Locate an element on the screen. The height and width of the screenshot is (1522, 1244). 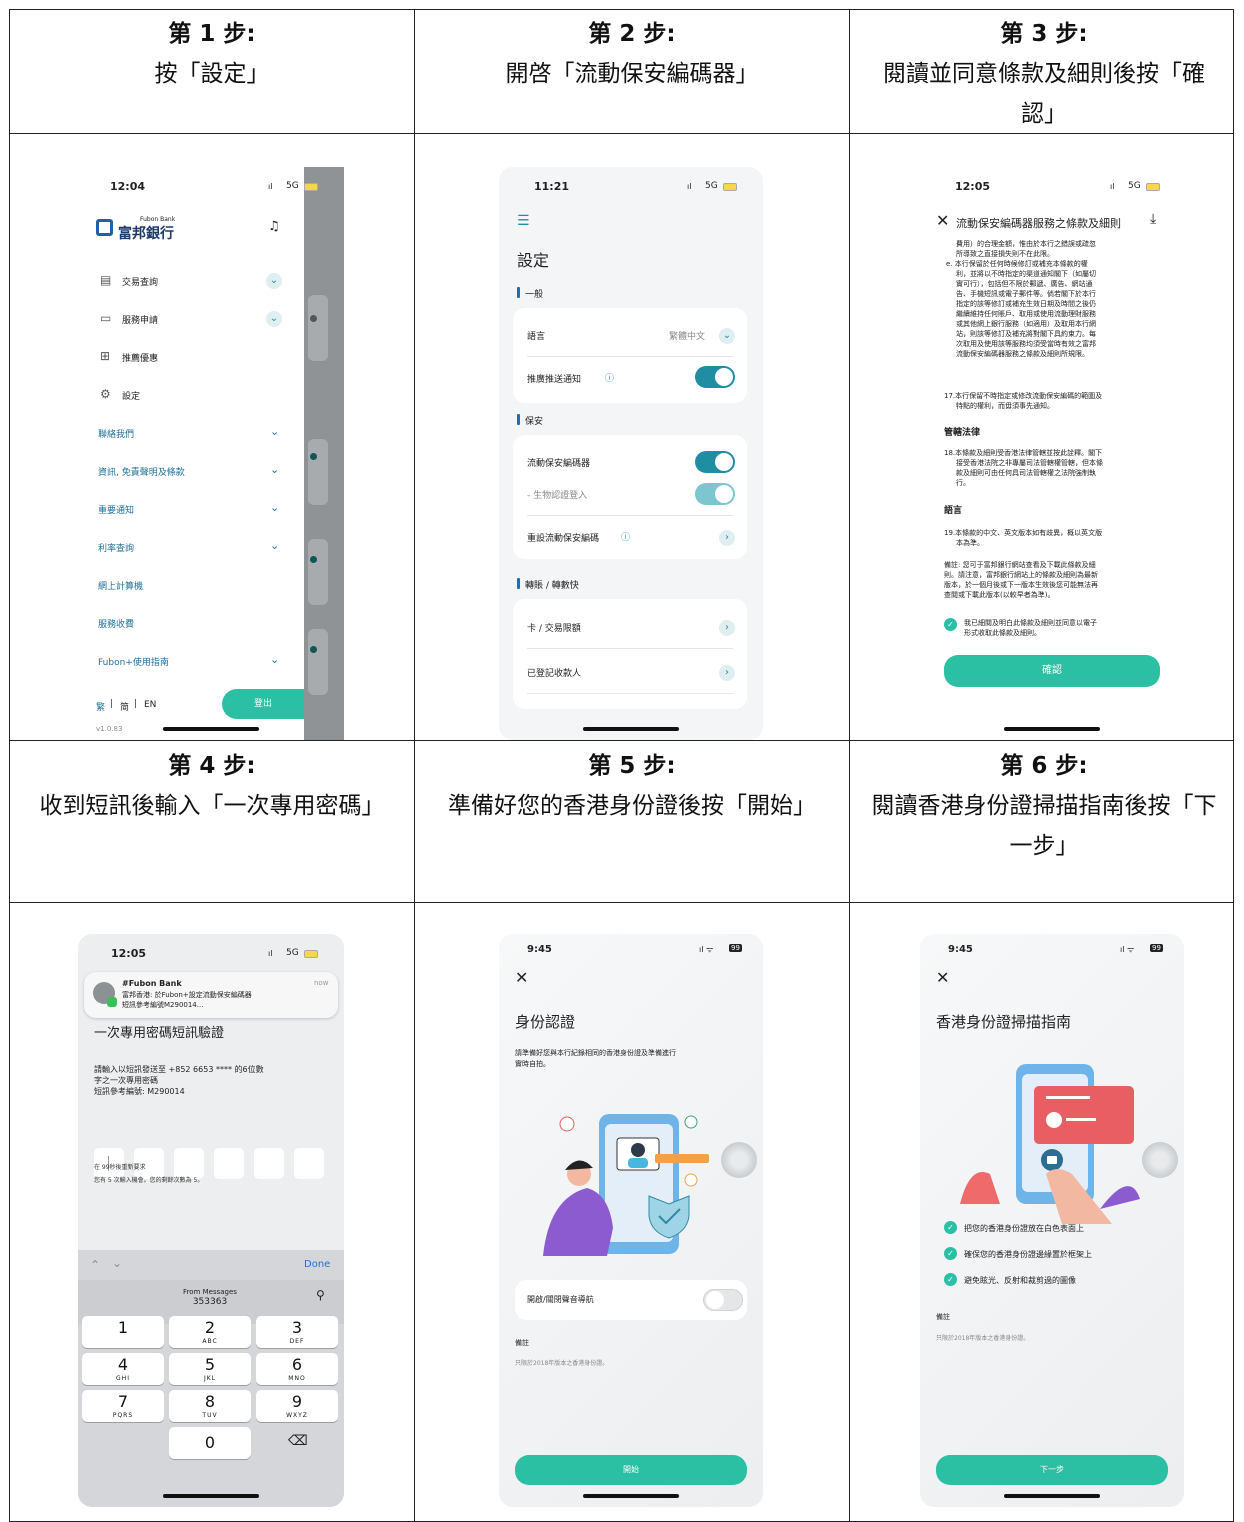
key-digit: 9 is located at coordinates (297, 1401).